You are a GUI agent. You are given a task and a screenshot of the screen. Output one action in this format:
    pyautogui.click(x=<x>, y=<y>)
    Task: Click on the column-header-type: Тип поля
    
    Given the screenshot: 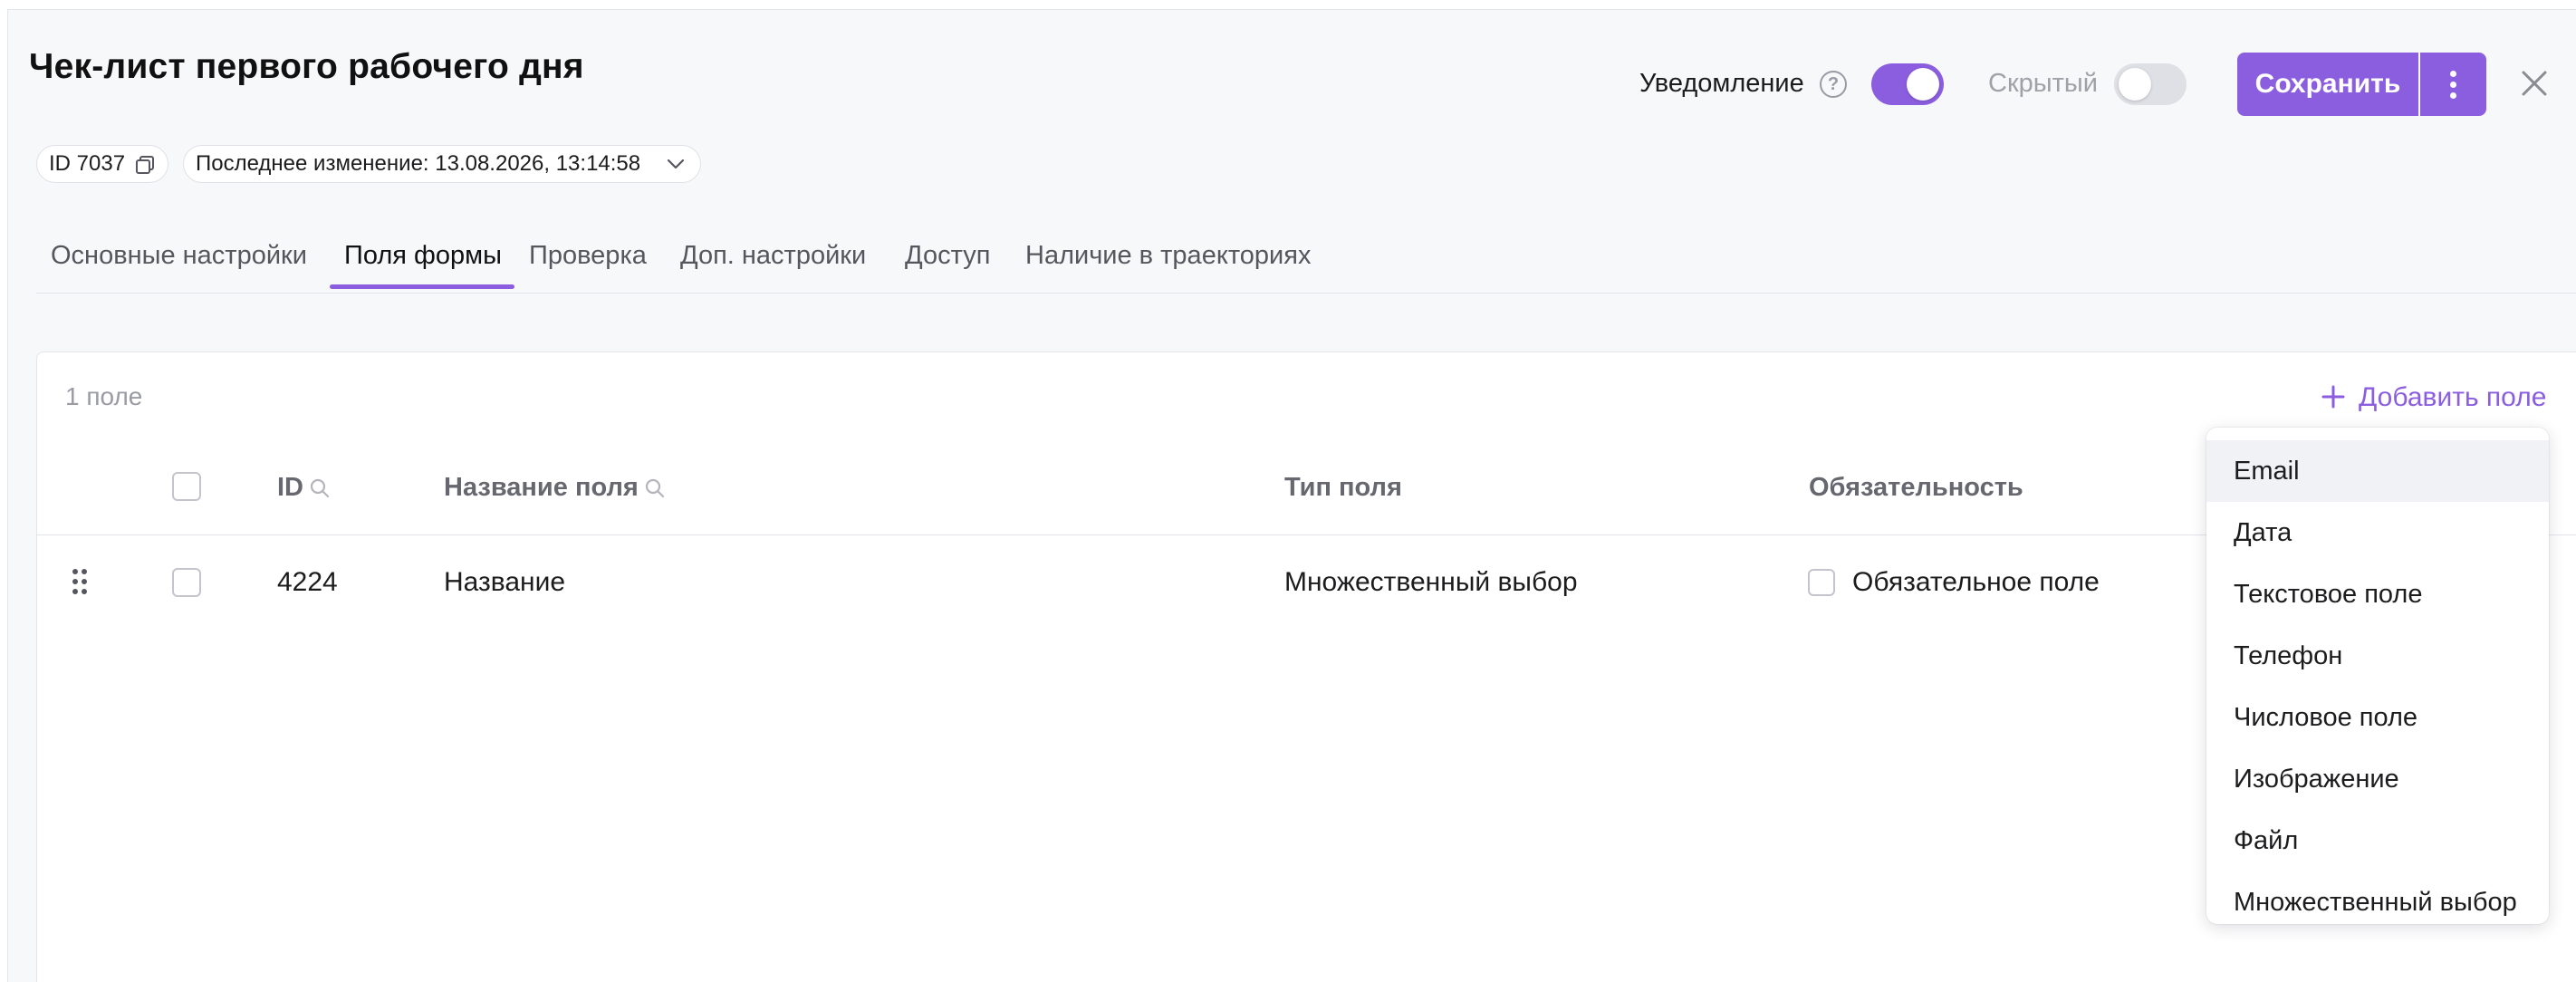 What is the action you would take?
    pyautogui.click(x=1343, y=488)
    